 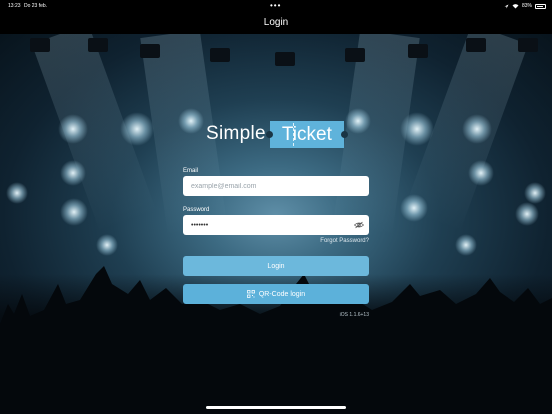 I want to click on app-logo: Simple Ticket, so click(x=277, y=134).